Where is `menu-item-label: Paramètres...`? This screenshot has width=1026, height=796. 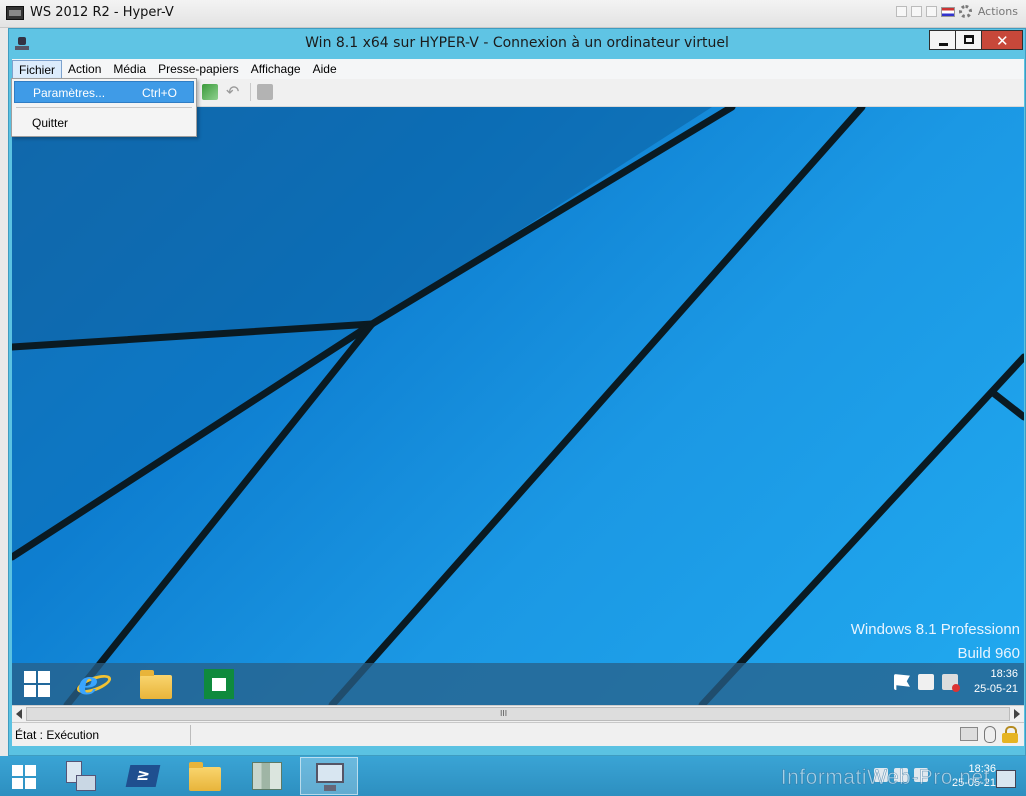
menu-item-label: Paramètres... is located at coordinates (69, 93).